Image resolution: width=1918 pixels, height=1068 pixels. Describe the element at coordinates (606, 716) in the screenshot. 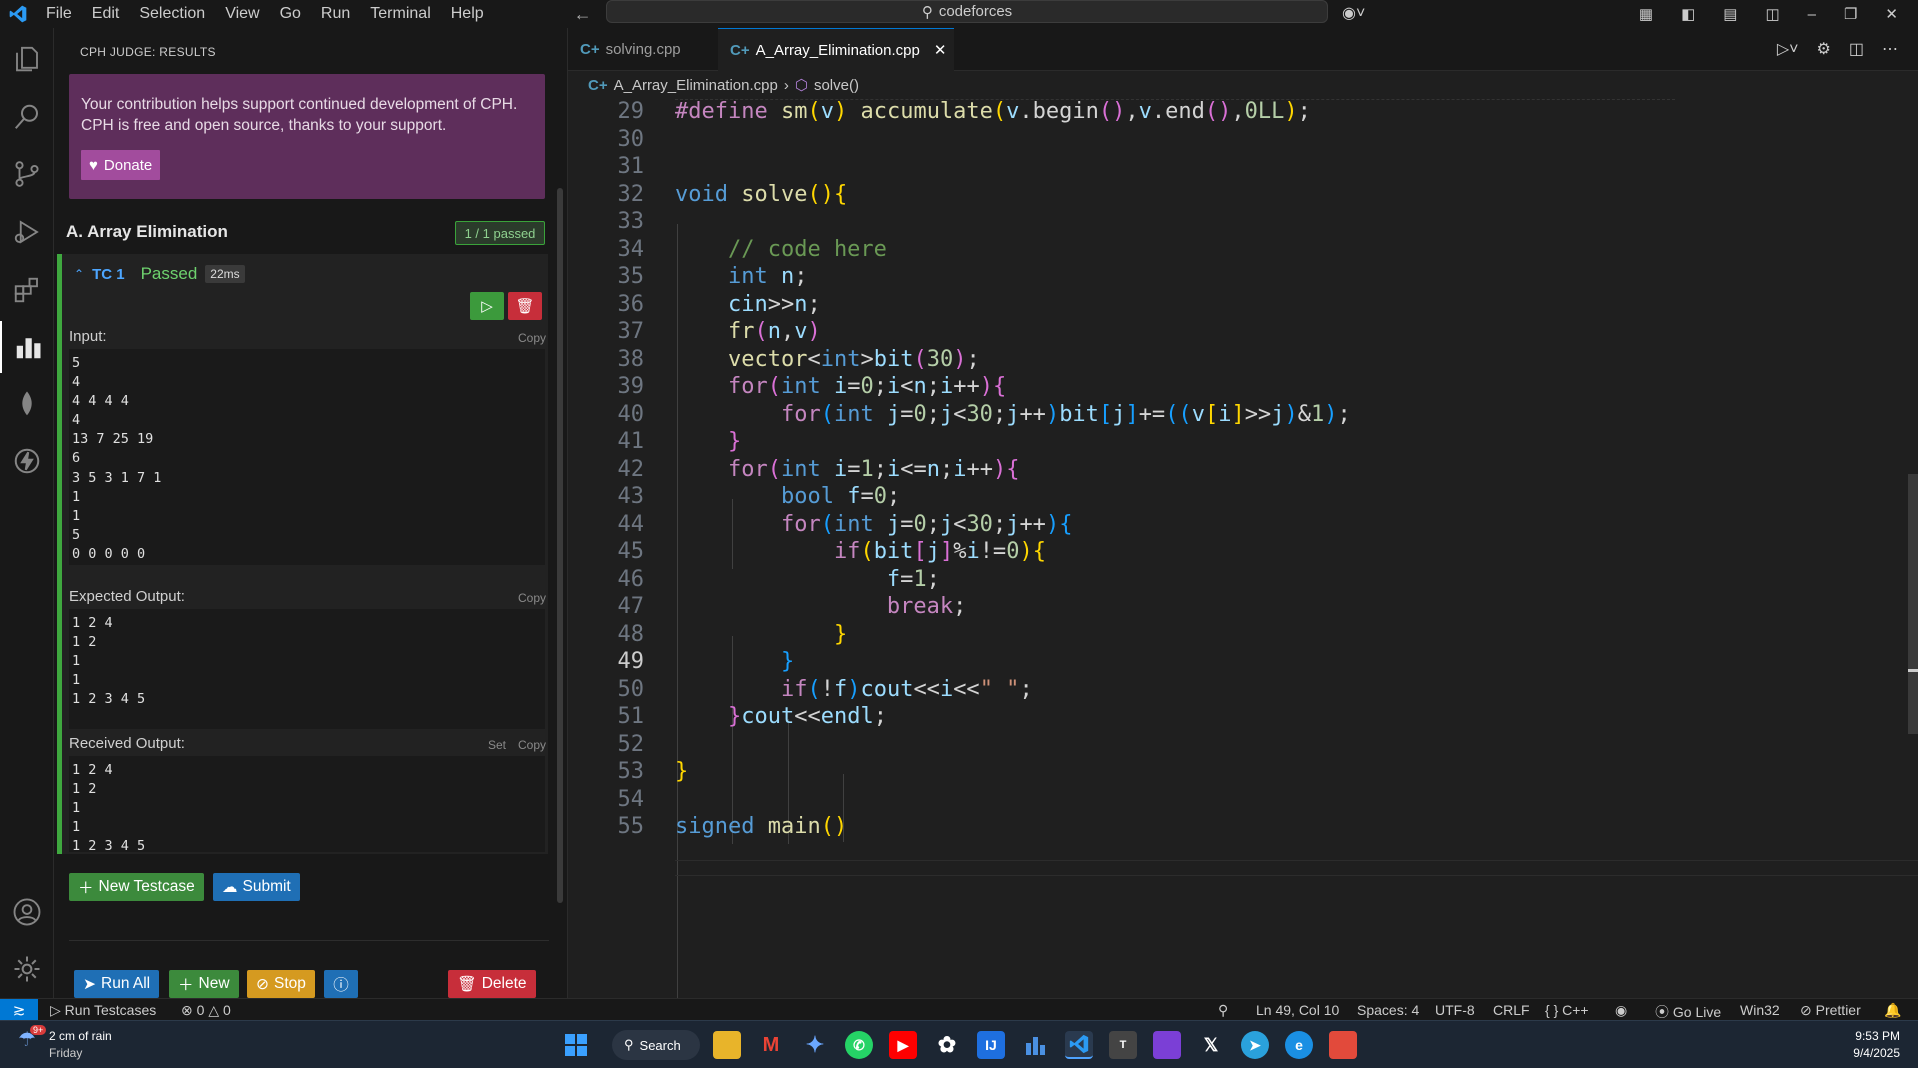

I see `line-number: 51` at that location.